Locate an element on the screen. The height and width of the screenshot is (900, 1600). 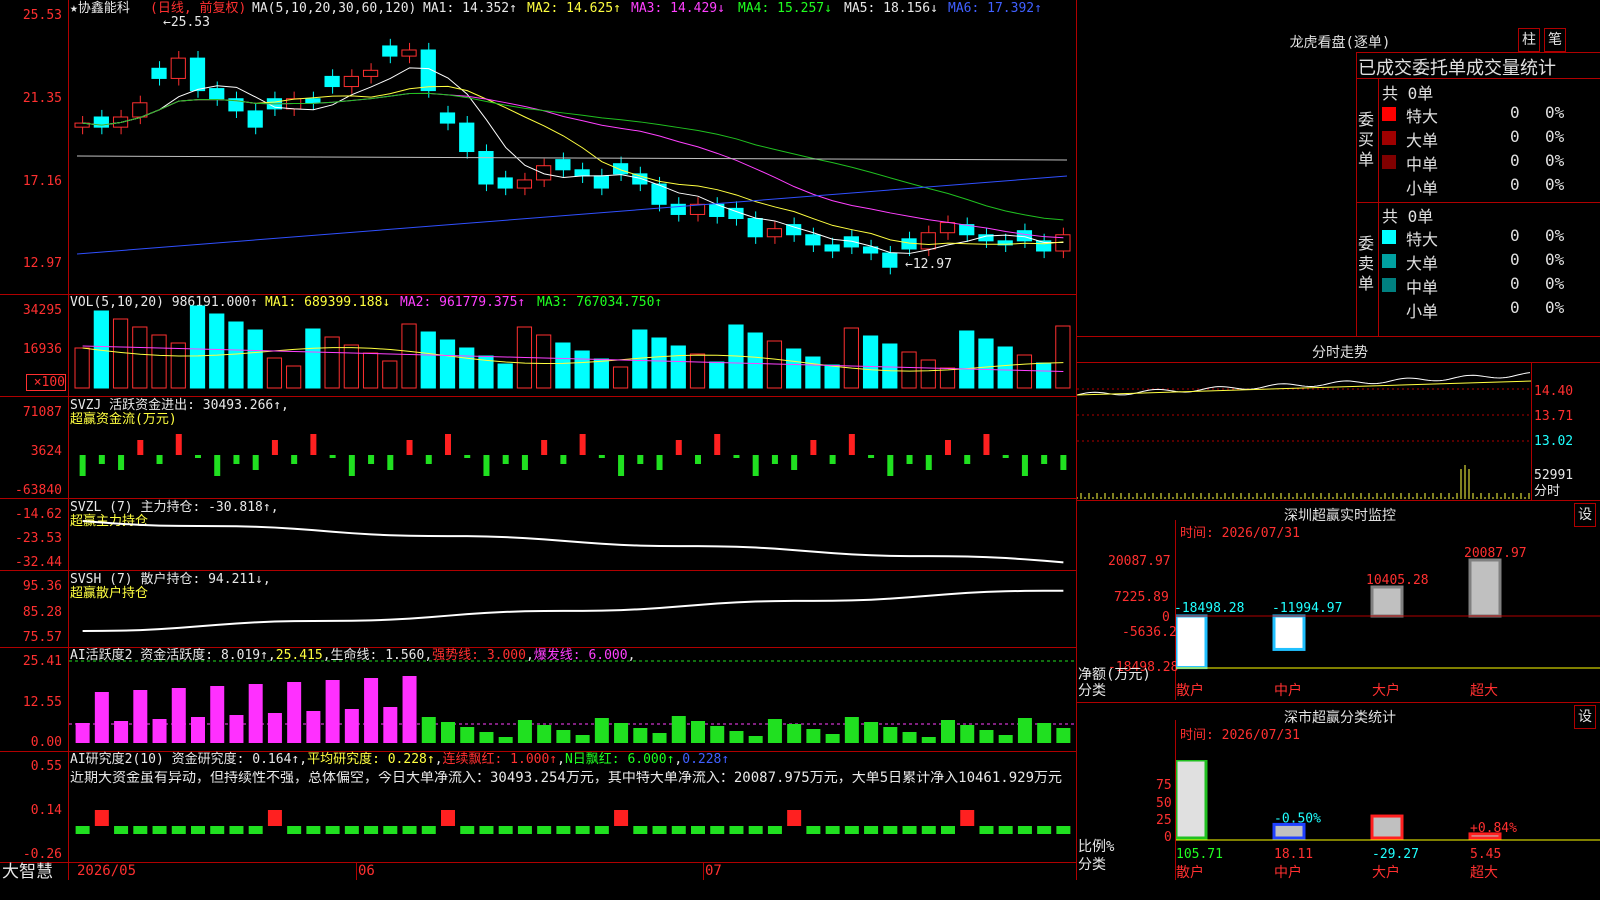
intraday-price-line is located at coordinates (1304, 384).